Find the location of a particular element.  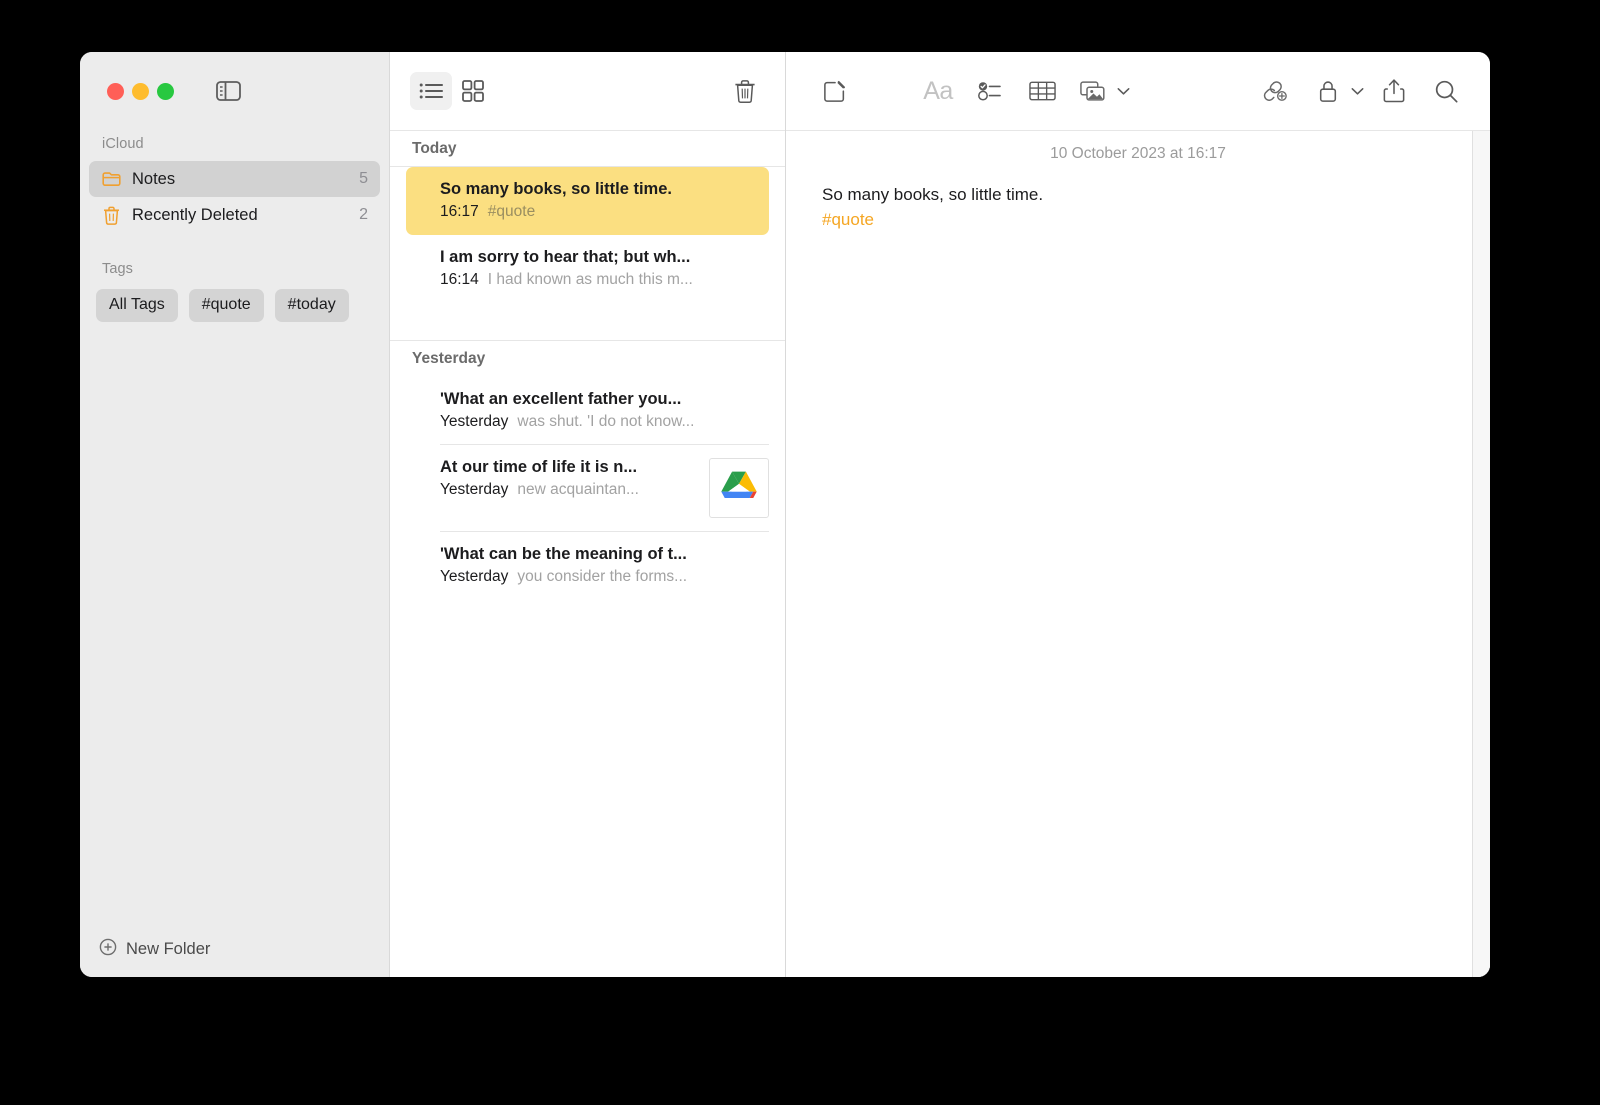

sidebar-item-recently-deleted-count: 2 is located at coordinates (363, 214).